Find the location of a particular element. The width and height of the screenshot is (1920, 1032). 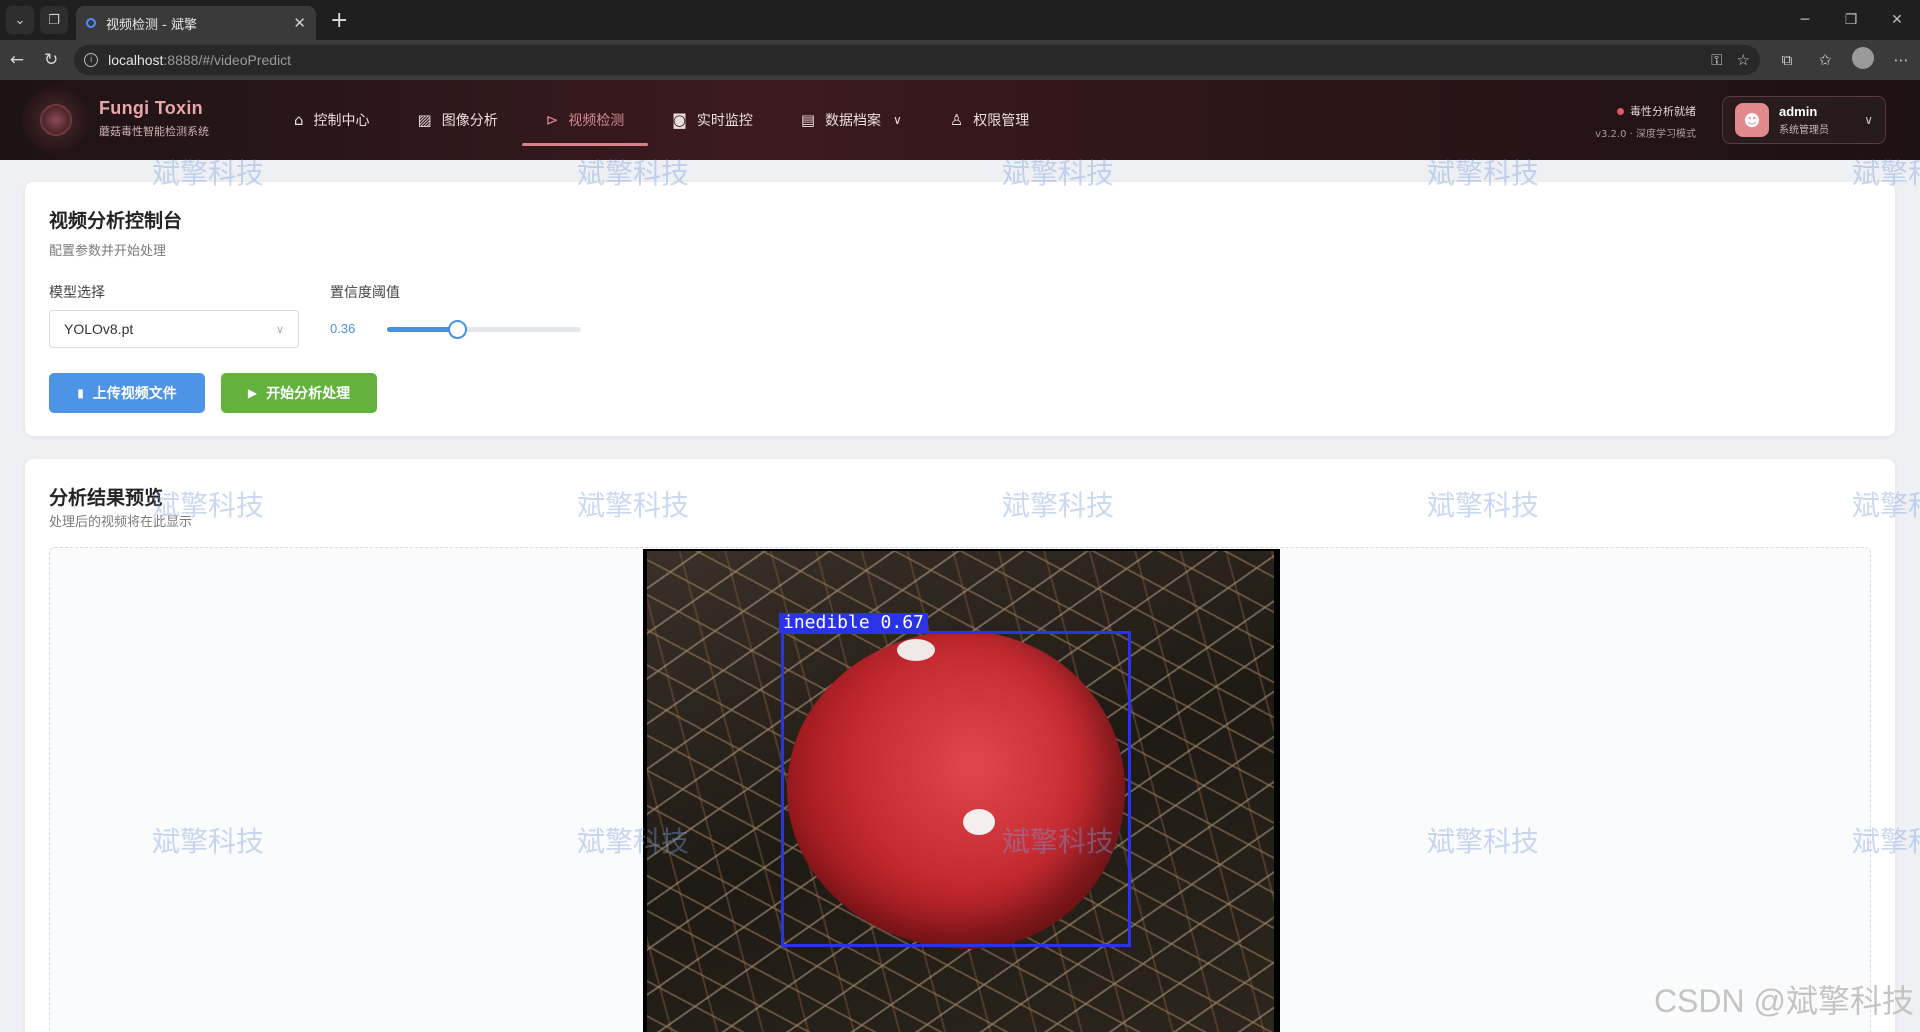

model-label: 模型选择 is located at coordinates (77, 293).